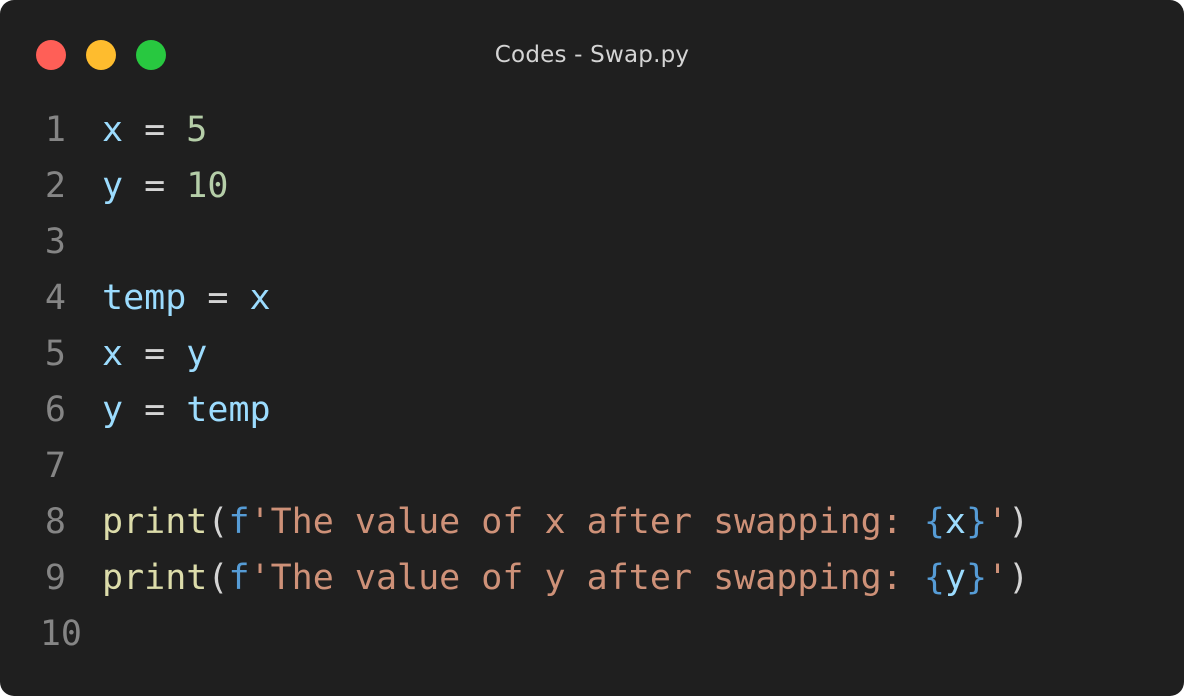 This screenshot has width=1184, height=696. What do you see at coordinates (55, 522) in the screenshot?
I see `line-number: 8` at bounding box center [55, 522].